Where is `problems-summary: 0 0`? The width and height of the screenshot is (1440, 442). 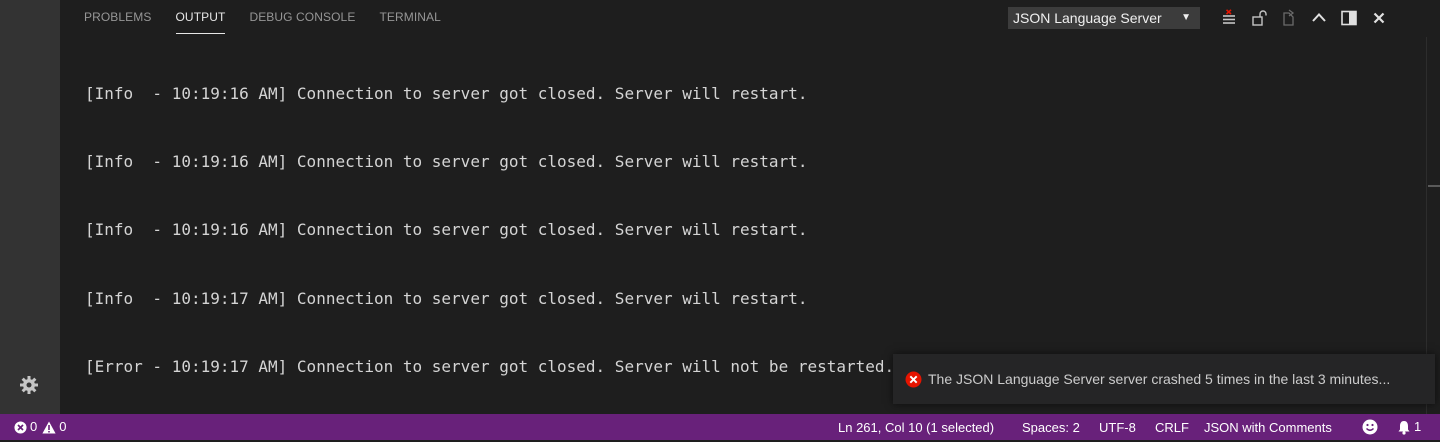 problems-summary: 0 0 is located at coordinates (40, 427).